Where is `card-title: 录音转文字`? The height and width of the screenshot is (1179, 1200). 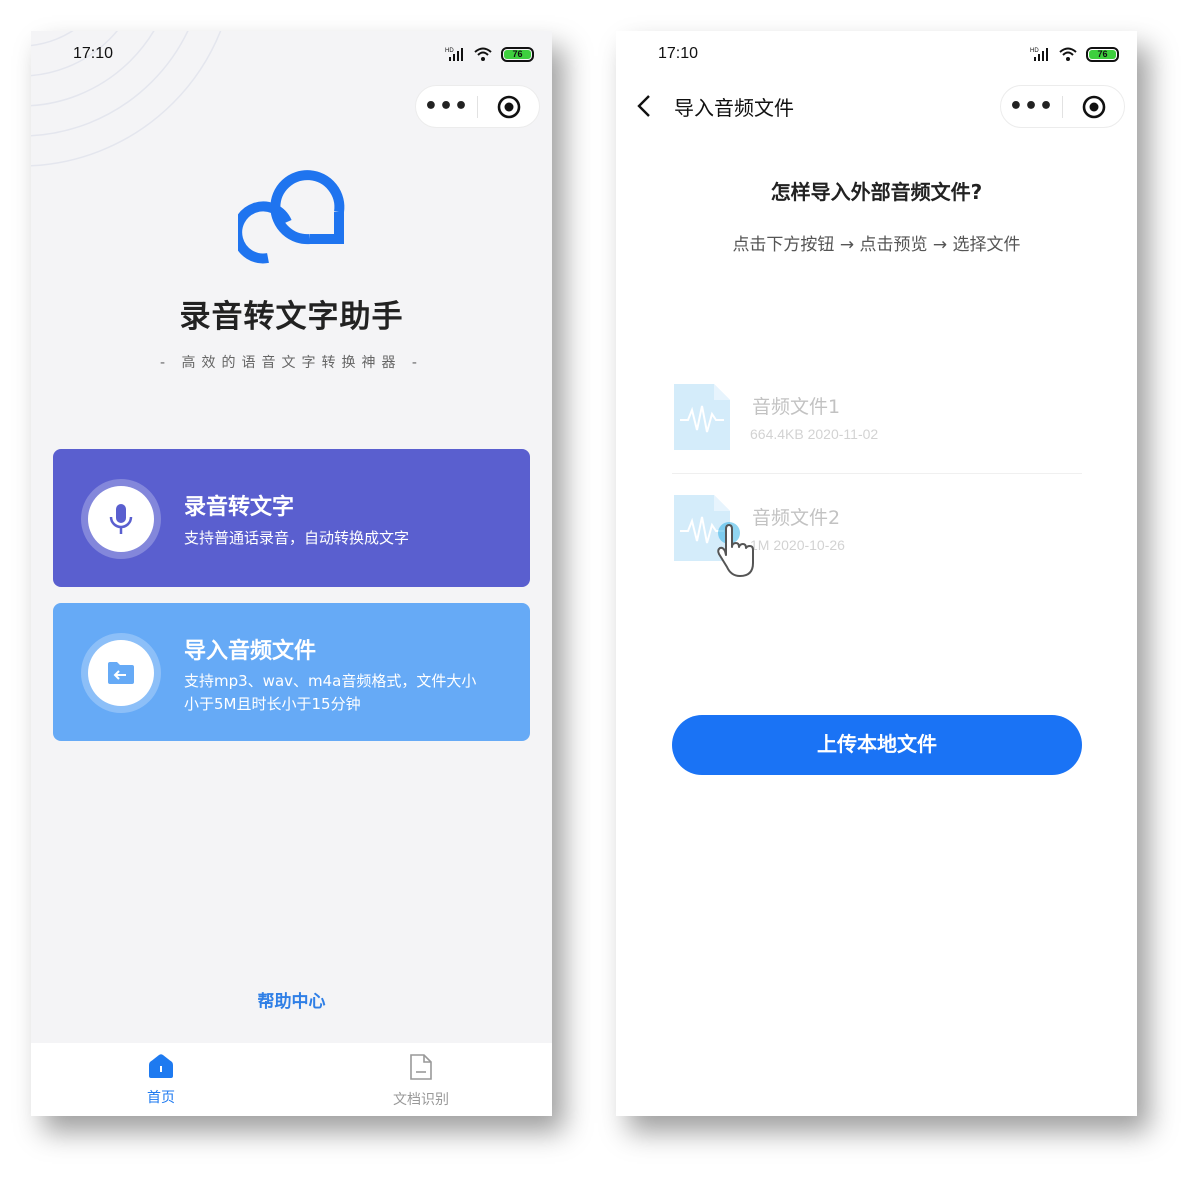 card-title: 录音转文字 is located at coordinates (239, 507).